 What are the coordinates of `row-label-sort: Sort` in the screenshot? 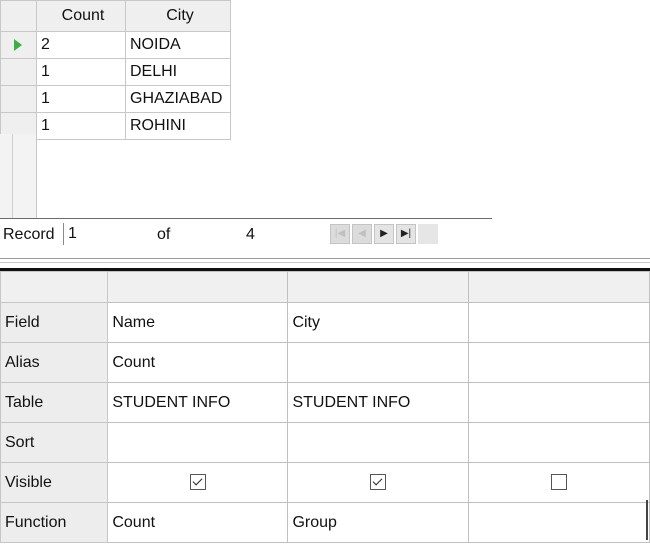 It's located at (54, 442).